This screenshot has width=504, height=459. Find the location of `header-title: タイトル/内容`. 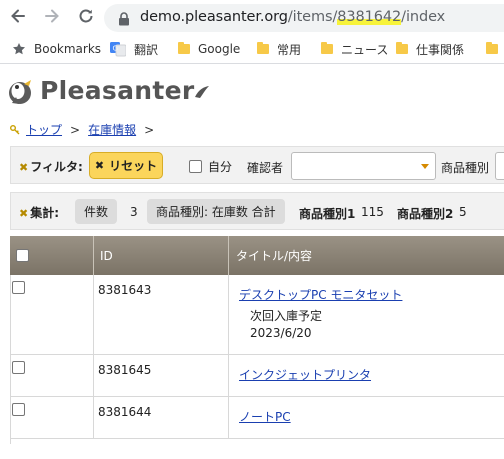

header-title: タイトル/内容 is located at coordinates (274, 255).